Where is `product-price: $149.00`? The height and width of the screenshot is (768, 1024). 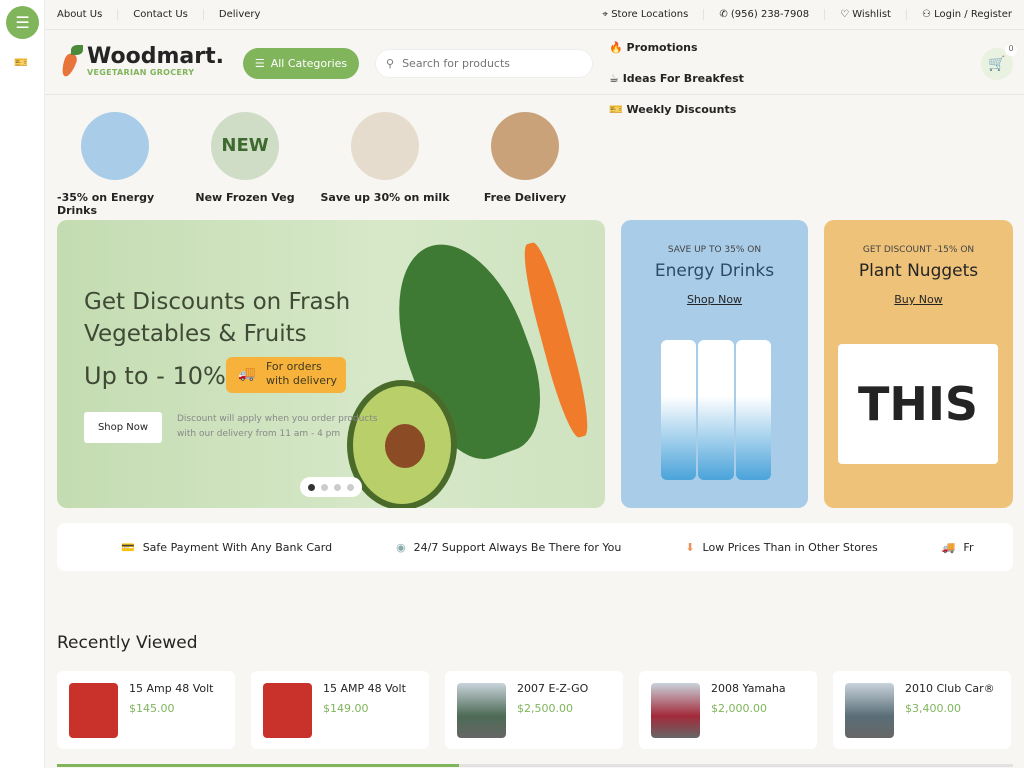 product-price: $149.00 is located at coordinates (346, 708).